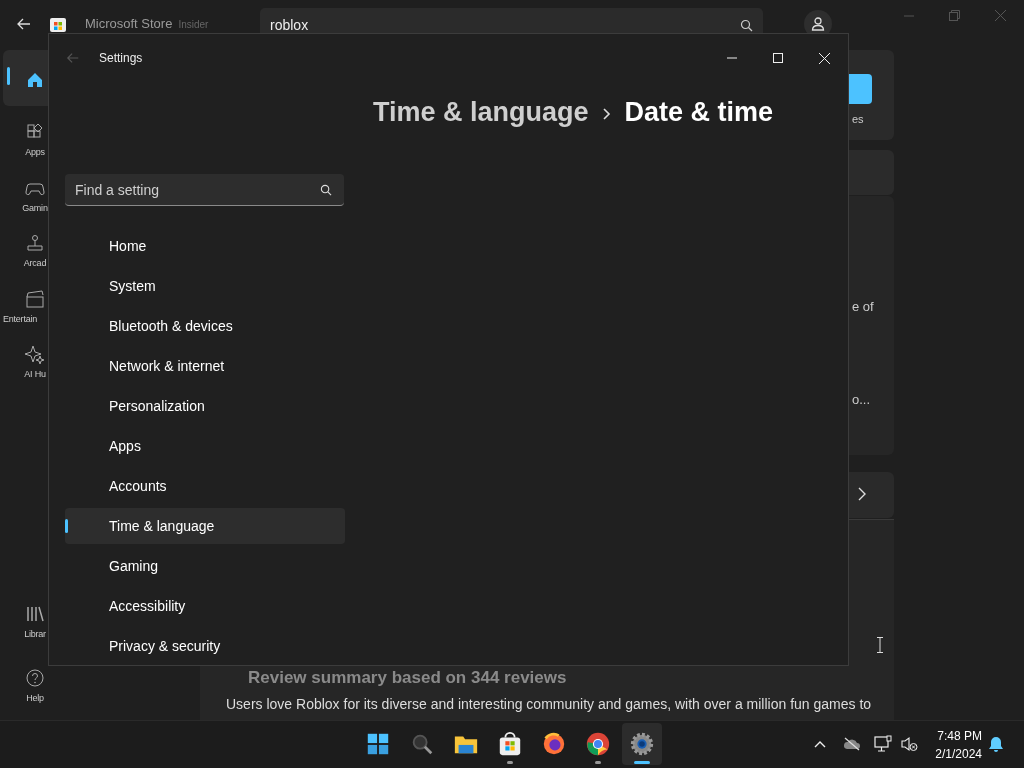  What do you see at coordinates (205, 286) in the screenshot?
I see `nav-item: System` at bounding box center [205, 286].